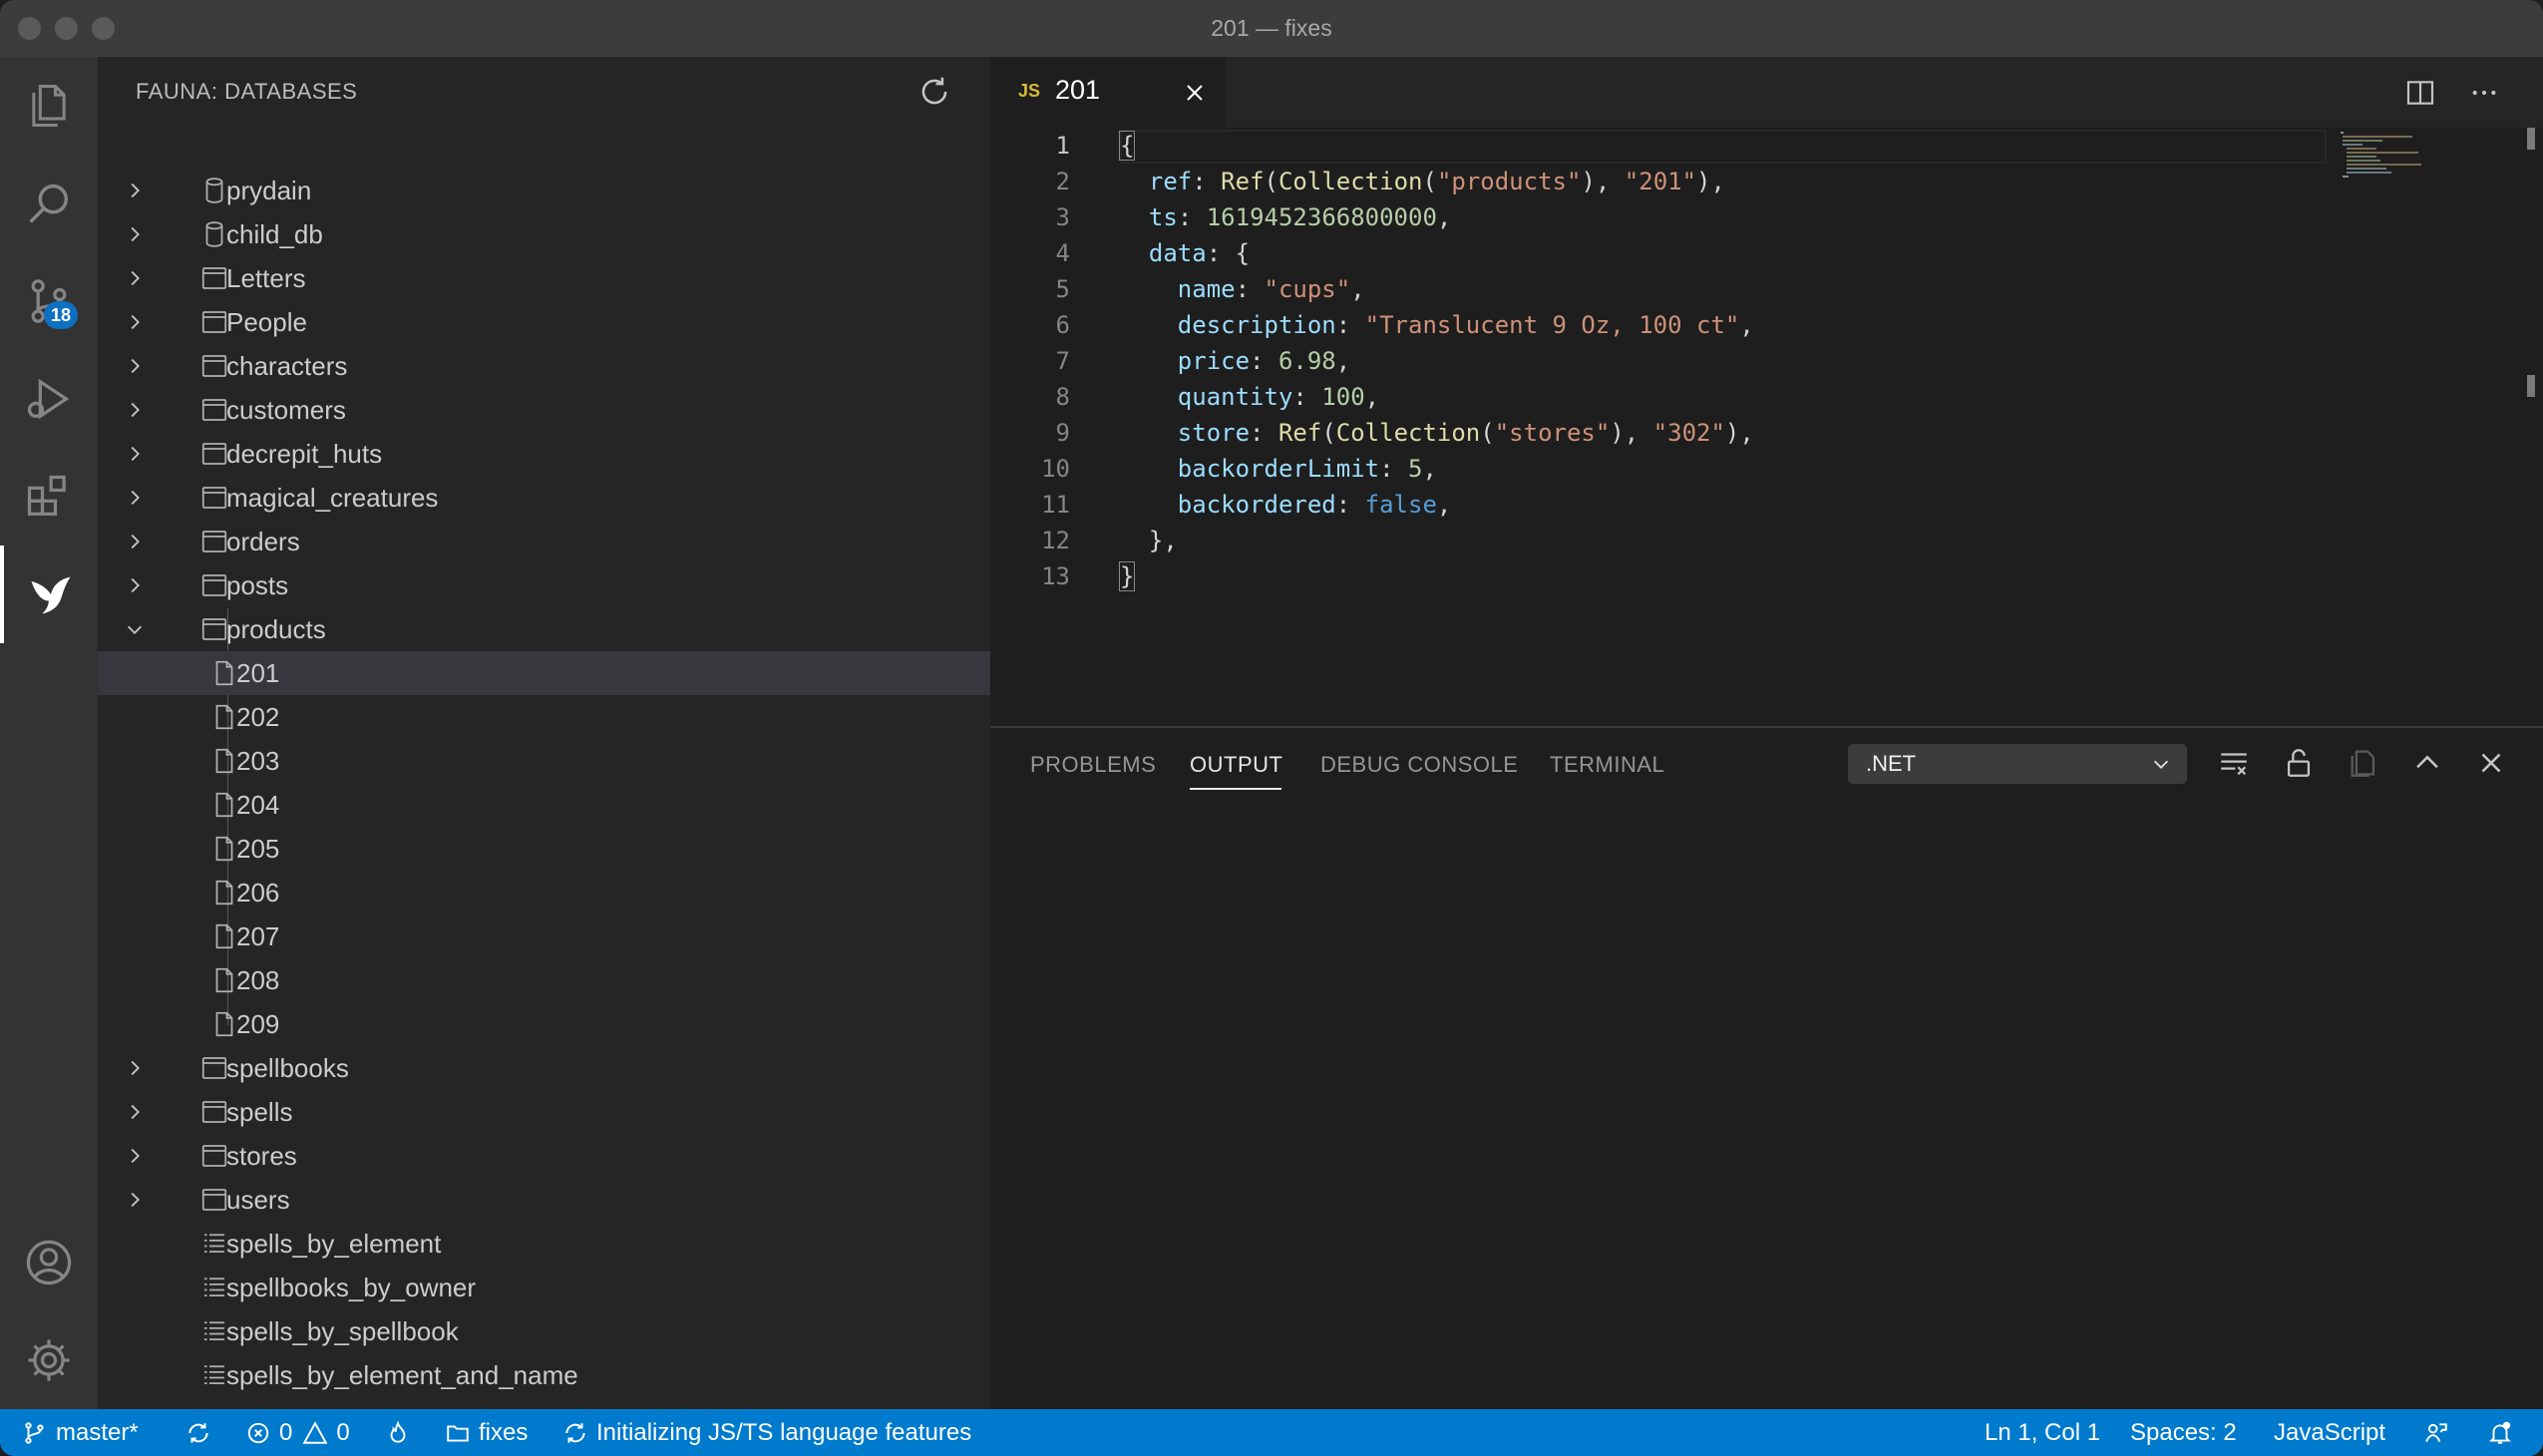 The height and width of the screenshot is (1456, 2543). I want to click on code-token: 6.98, so click(1306, 361).